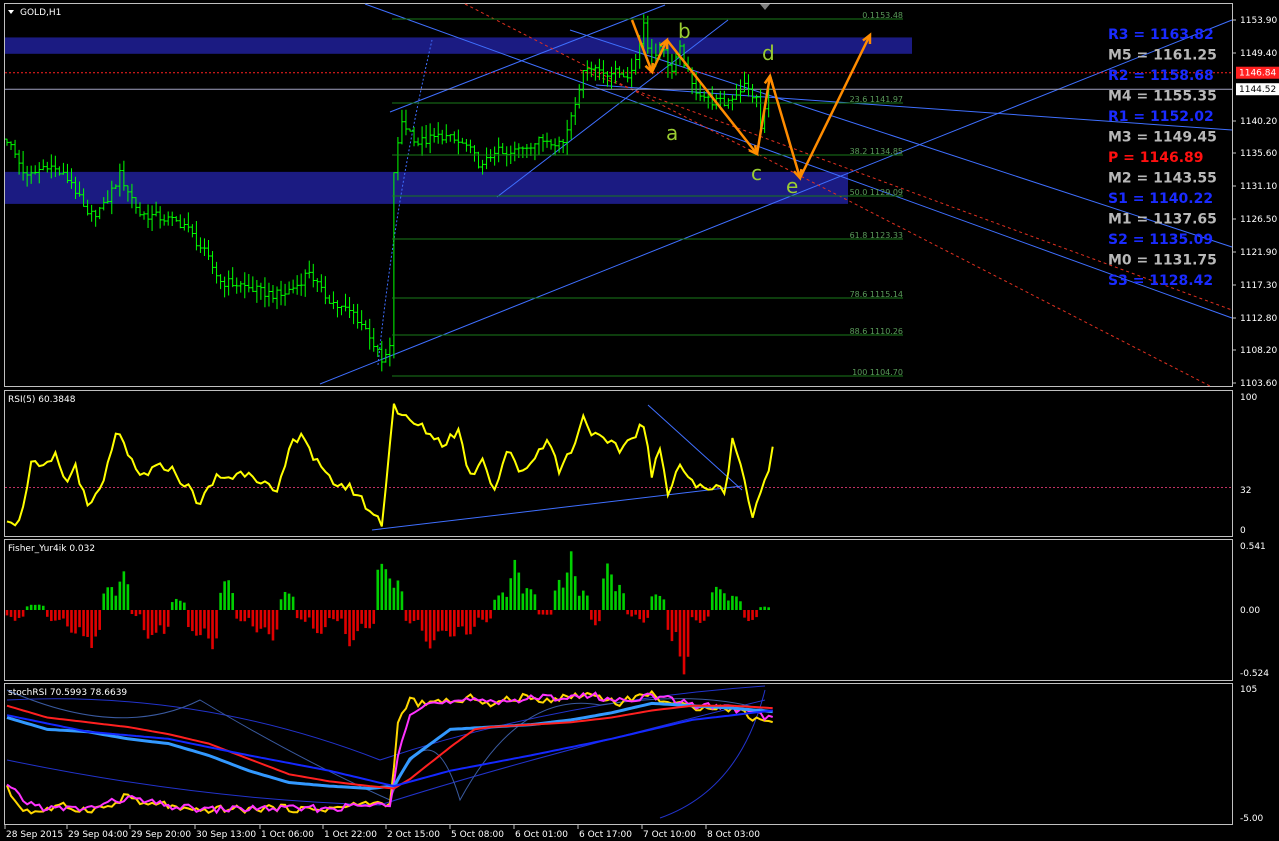 This screenshot has height=841, width=1279. I want to click on pivot-label: M1 = 1137.65, so click(1162, 220).